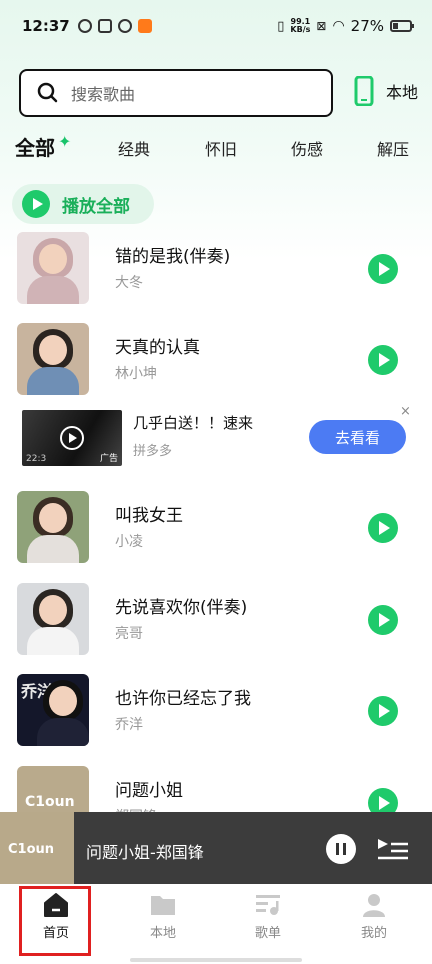 This screenshot has height=964, width=432. Describe the element at coordinates (50, 802) in the screenshot. I see `cover-lettering: C1oun` at that location.